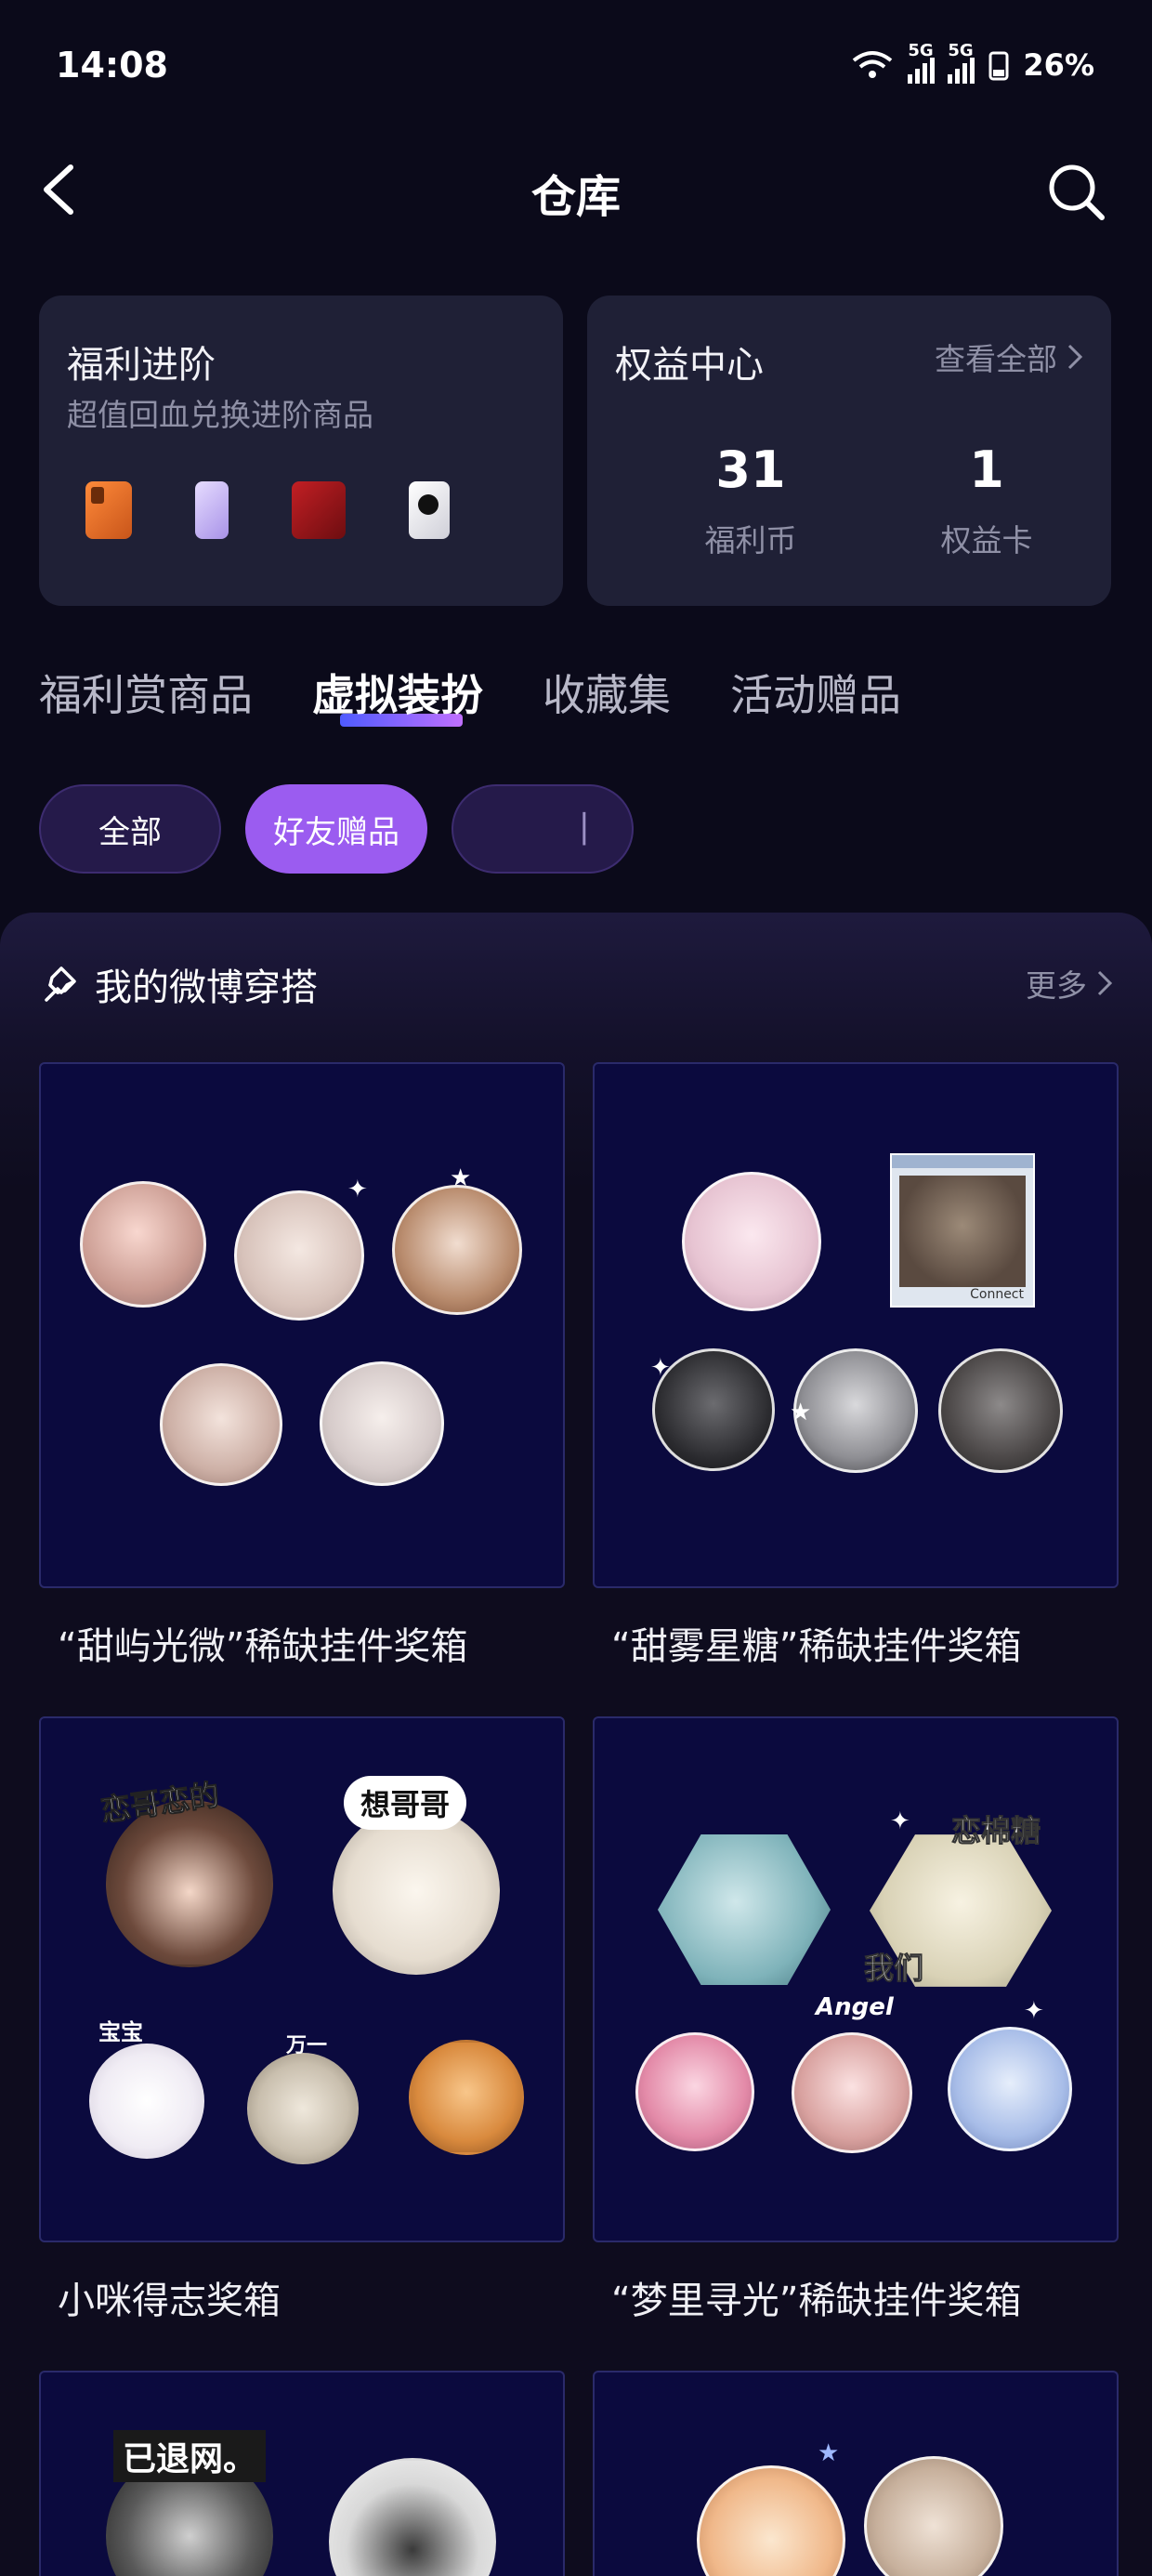 The height and width of the screenshot is (2576, 1152). I want to click on stat-welfare-coin: 31 福利币, so click(751, 500).